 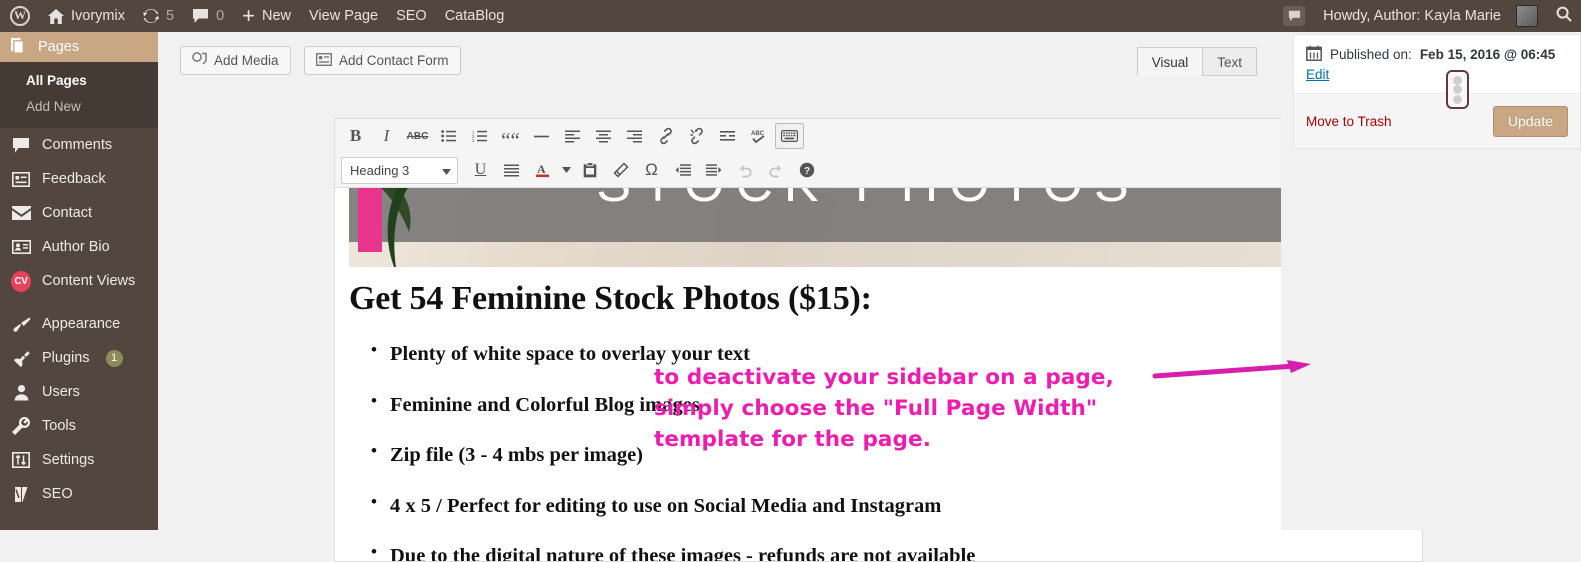 I want to click on publish-minor-actions: Published on: Feb 15, 2016 @ 06:45 Edit, so click(x=1437, y=64).